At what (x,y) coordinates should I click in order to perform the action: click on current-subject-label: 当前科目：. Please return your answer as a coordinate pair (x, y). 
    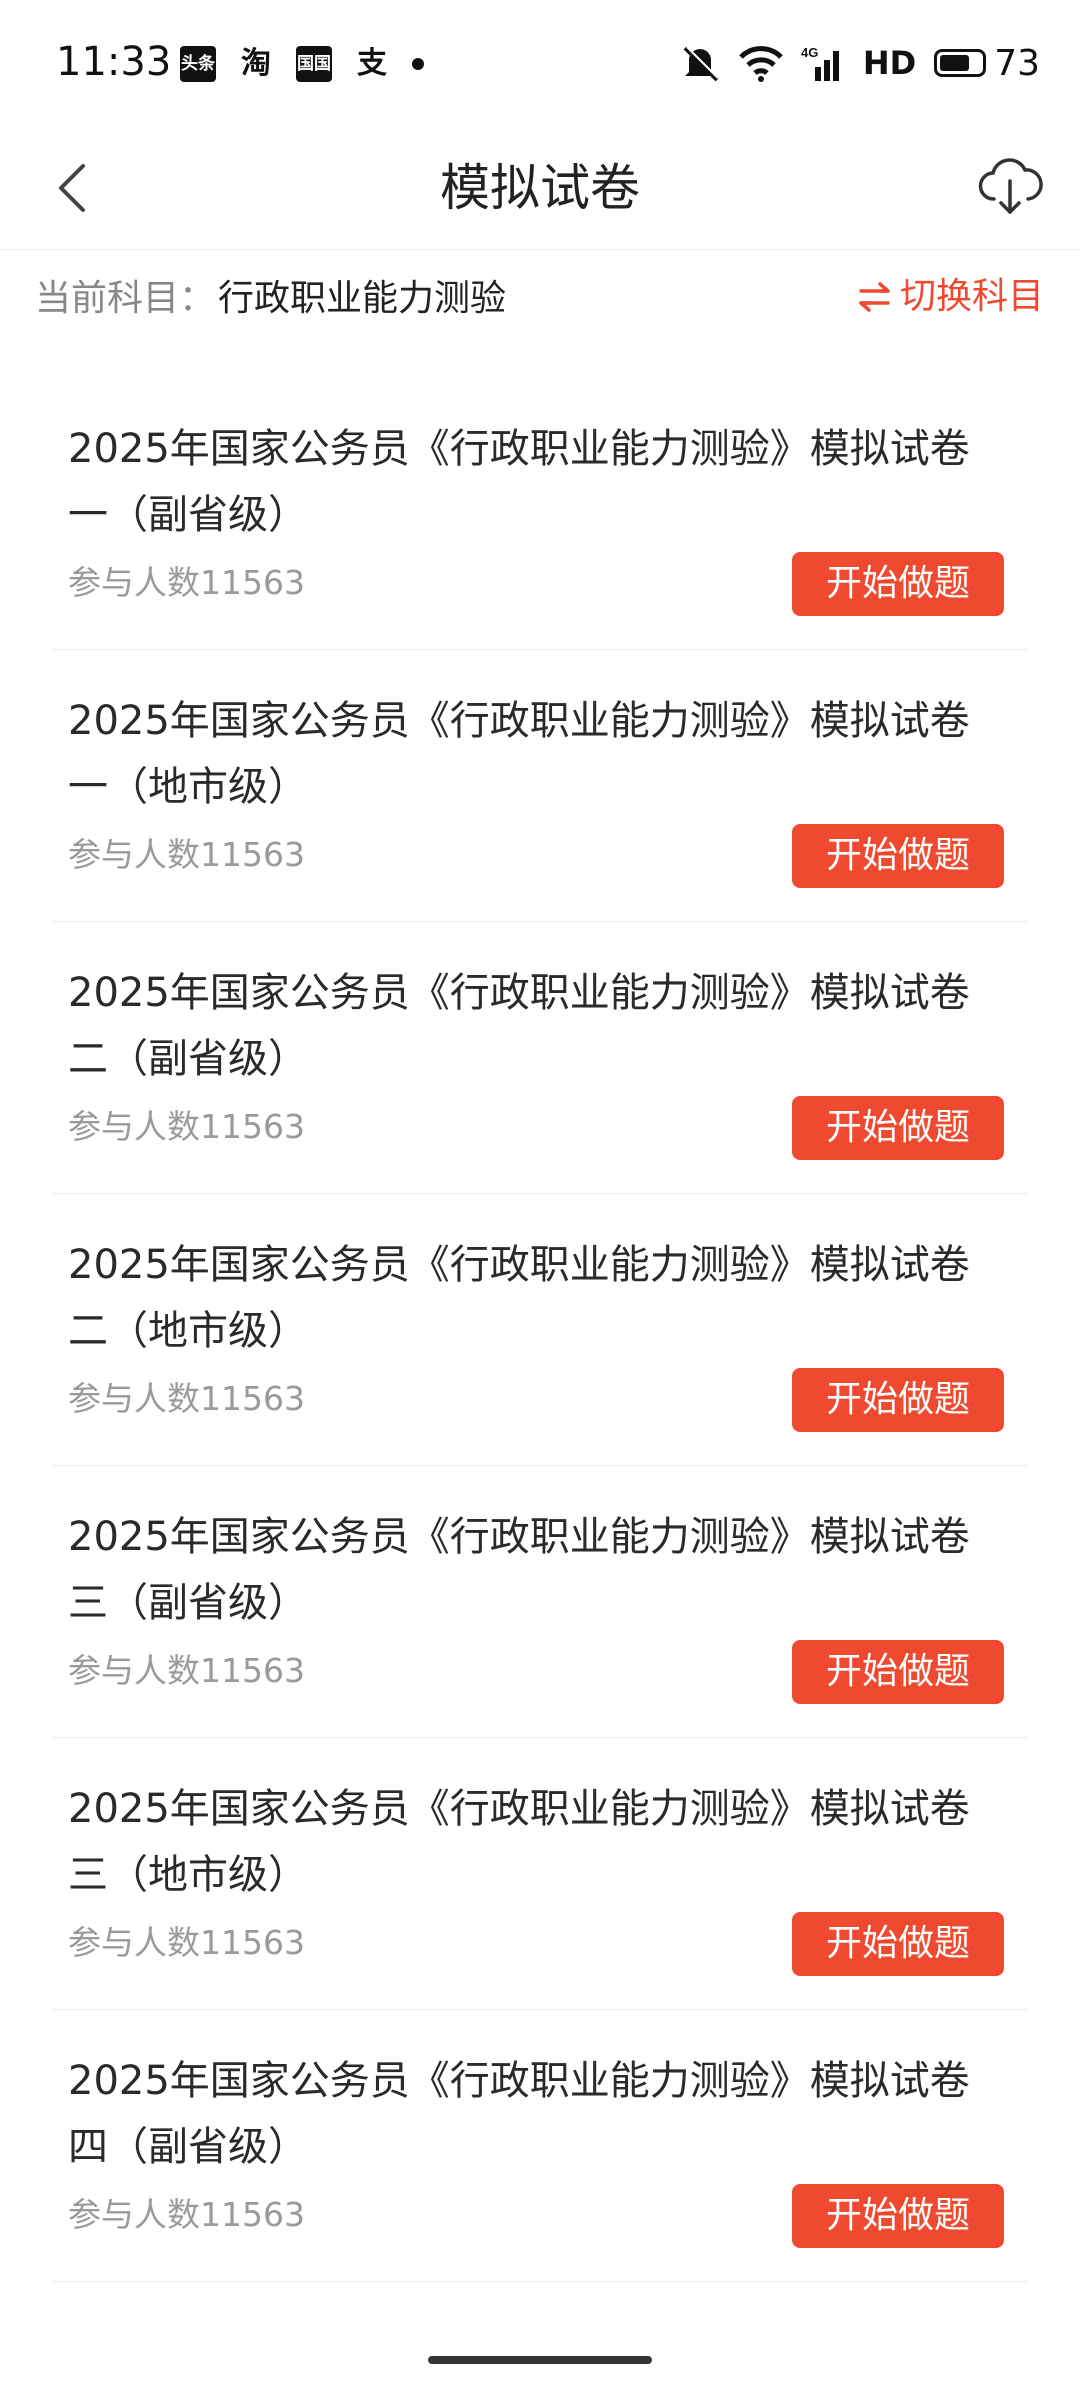
    Looking at the image, I should click on (125, 298).